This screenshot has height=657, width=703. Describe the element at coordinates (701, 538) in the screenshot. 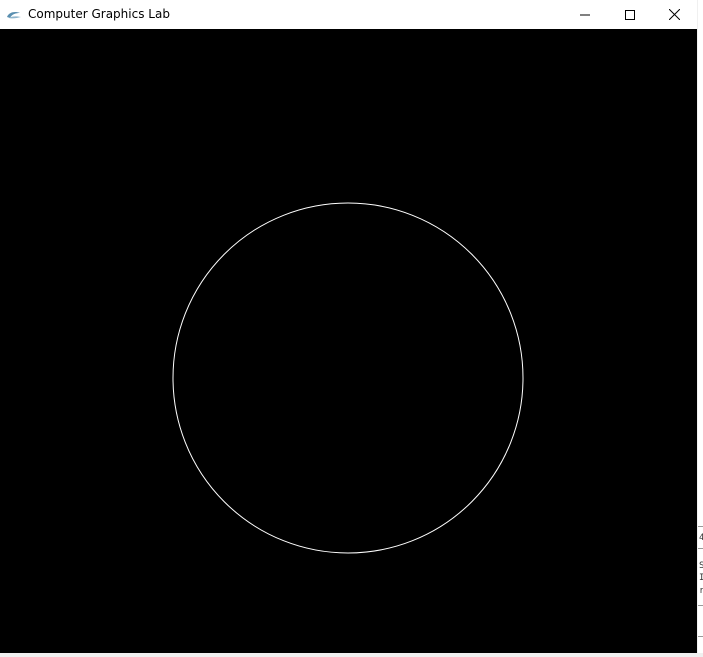

I see `background-text-fragment: 4` at that location.